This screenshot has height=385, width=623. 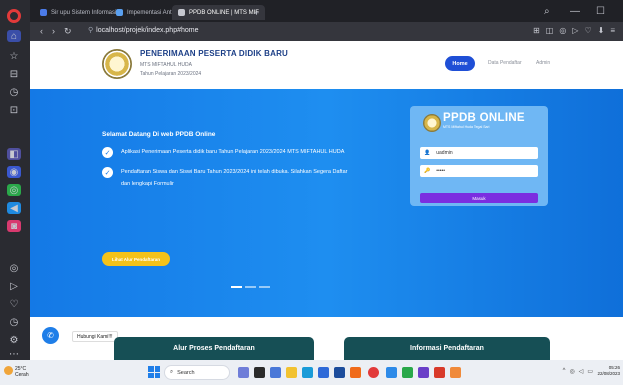 I want to click on xampp-icon, so click(x=455, y=372).